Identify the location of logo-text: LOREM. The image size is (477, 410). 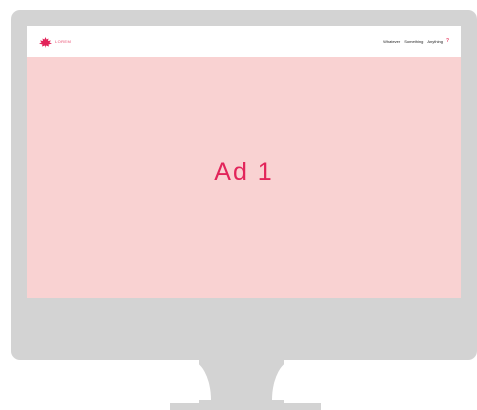
(63, 41).